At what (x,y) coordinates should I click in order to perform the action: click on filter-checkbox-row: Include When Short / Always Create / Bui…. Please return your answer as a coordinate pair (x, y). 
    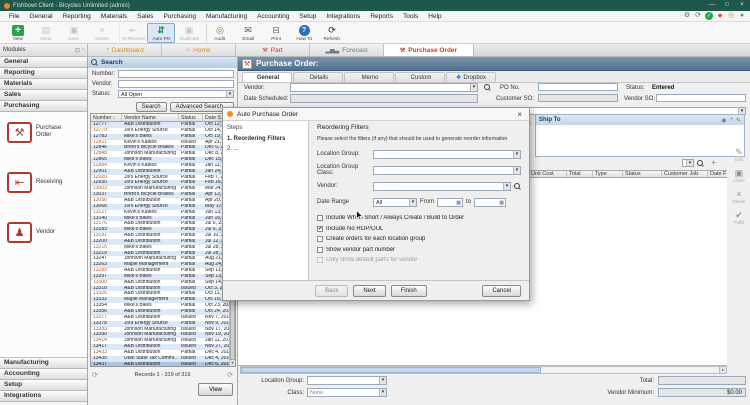
    Looking at the image, I should click on (419, 218).